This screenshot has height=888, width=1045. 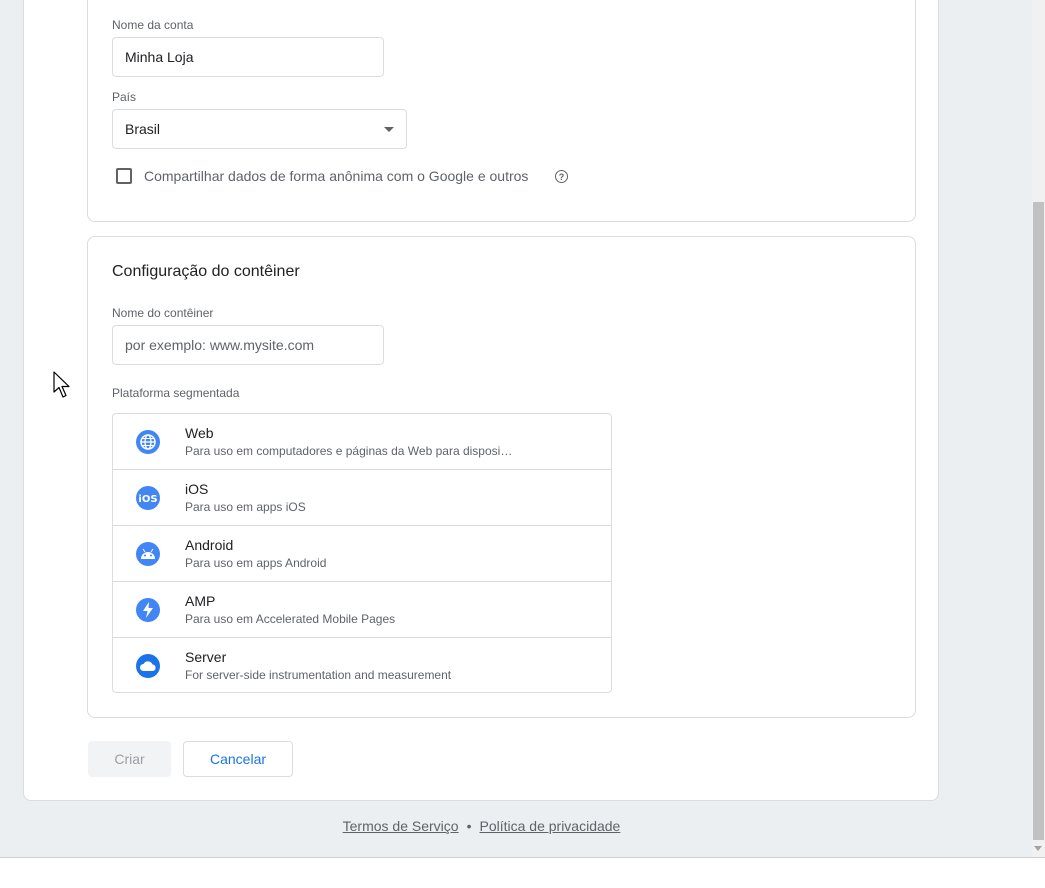 I want to click on help-glyph: ?, so click(x=561, y=176).